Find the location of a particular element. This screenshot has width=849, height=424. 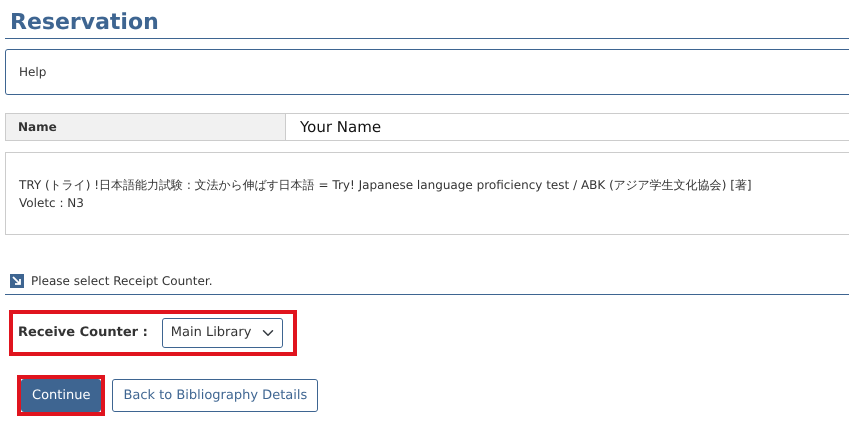

name-value: Your Name is located at coordinates (340, 127).